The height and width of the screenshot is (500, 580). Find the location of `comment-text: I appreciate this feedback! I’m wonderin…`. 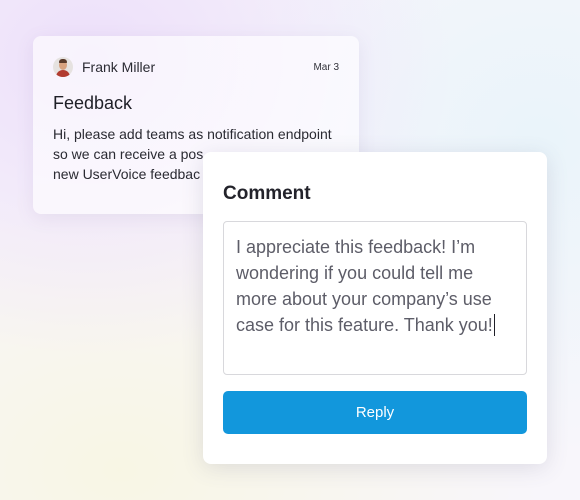

comment-text: I appreciate this feedback! I’m wonderin… is located at coordinates (364, 286).